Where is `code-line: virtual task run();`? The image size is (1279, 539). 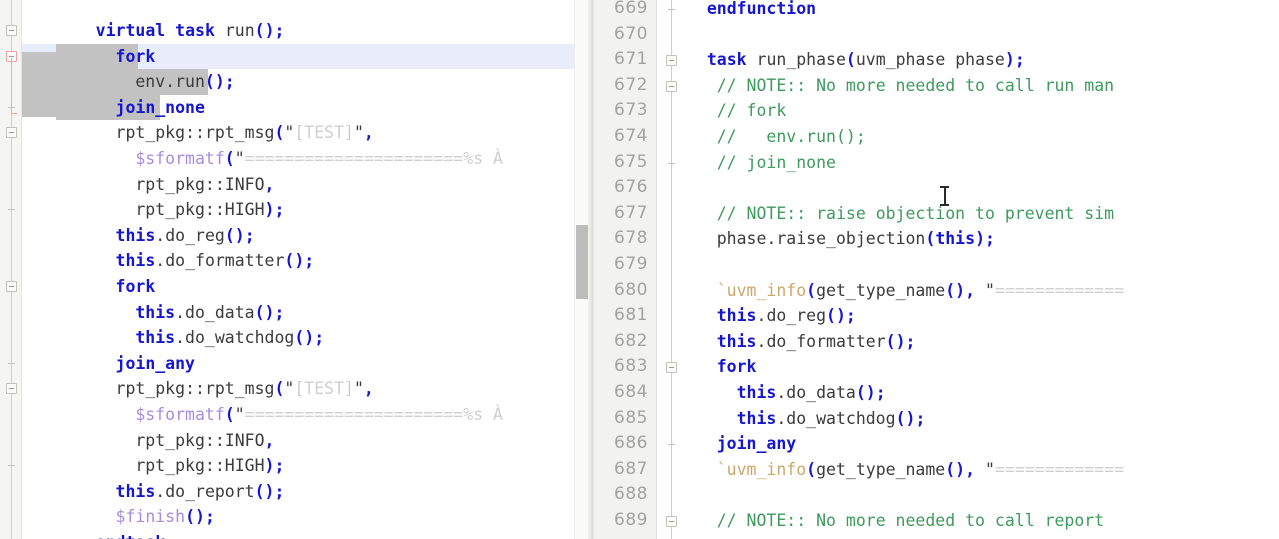
code-line: virtual task run(); is located at coordinates (190, 31).